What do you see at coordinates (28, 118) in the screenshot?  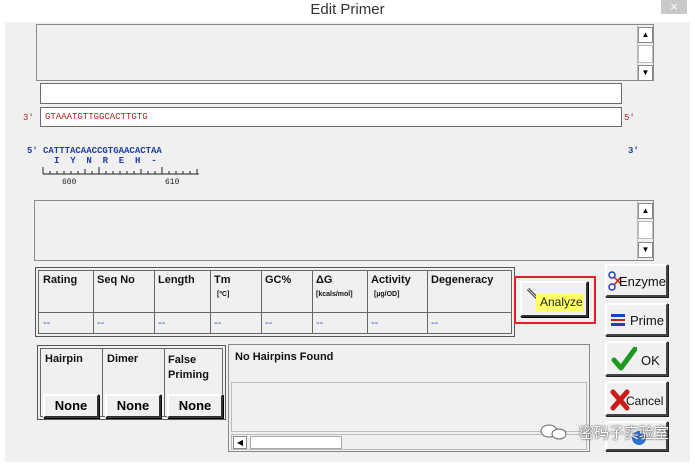 I see `primer-3prime-label: 3'` at bounding box center [28, 118].